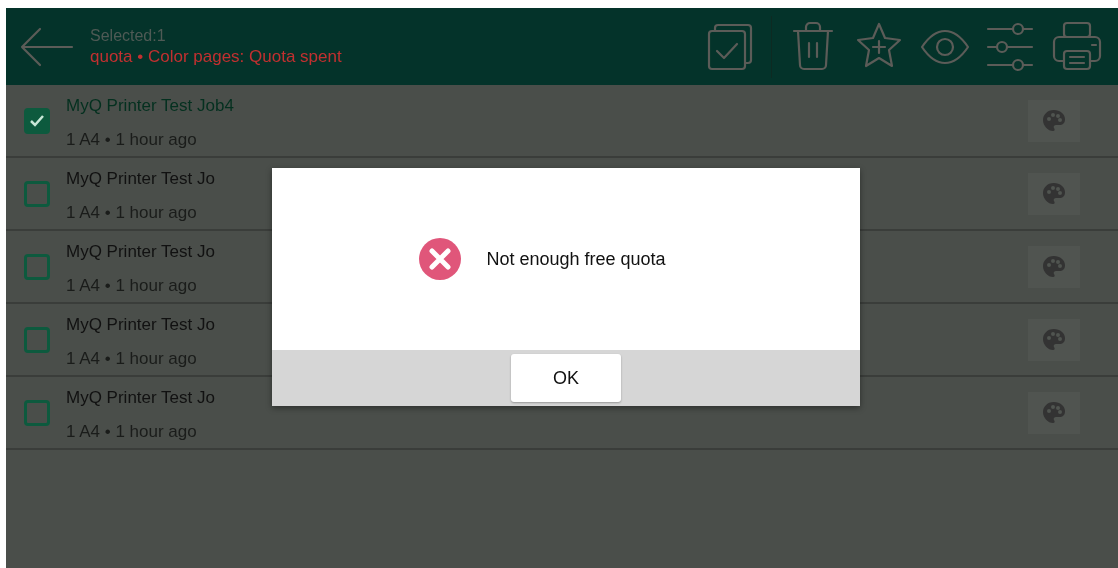  Describe the element at coordinates (566, 378) in the screenshot. I see `ok-button: OK` at that location.